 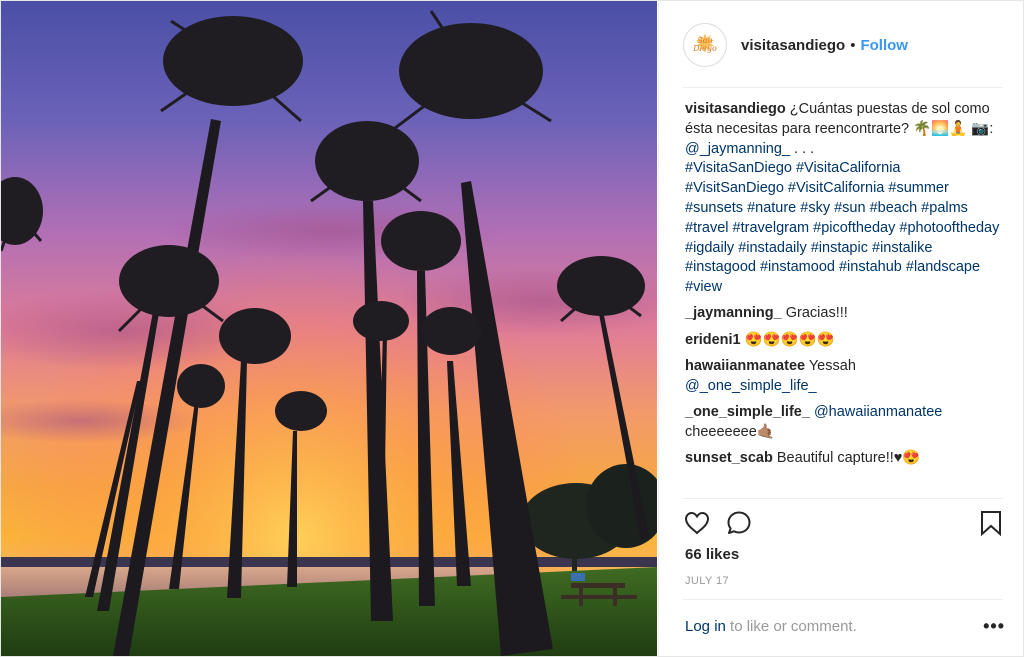 I want to click on action-bar, so click(x=844, y=524).